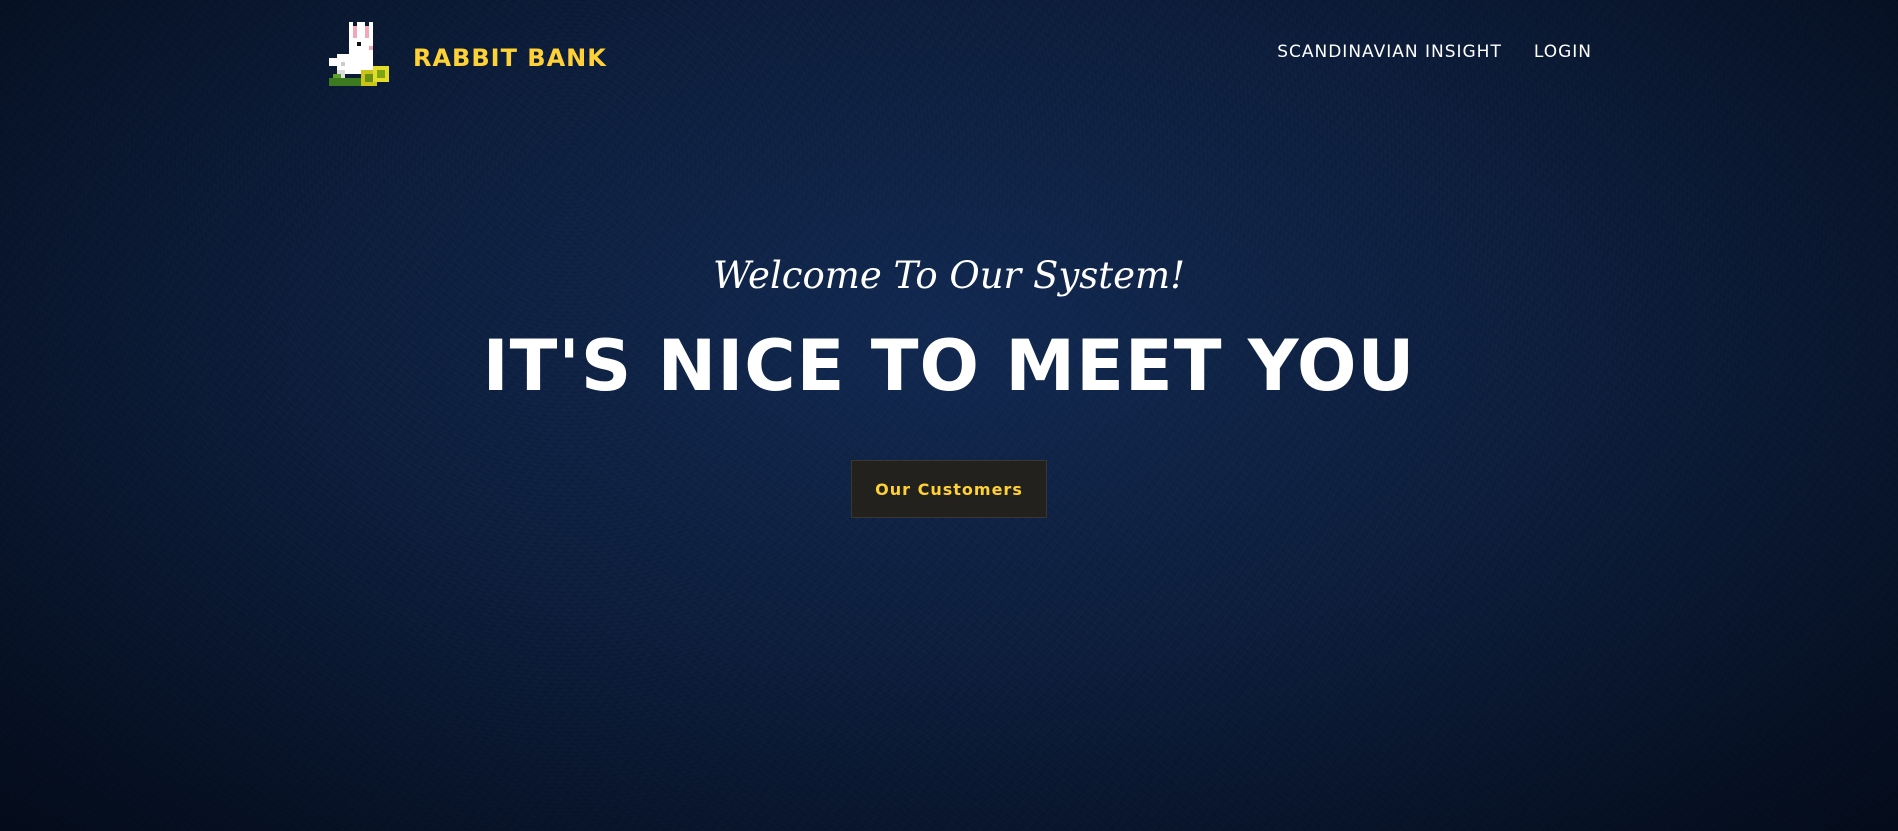 Image resolution: width=1898 pixels, height=831 pixels. What do you see at coordinates (1389, 52) in the screenshot?
I see `nav-link-scandinavian-insight: SCANDINAVIAN INSIGHT` at bounding box center [1389, 52].